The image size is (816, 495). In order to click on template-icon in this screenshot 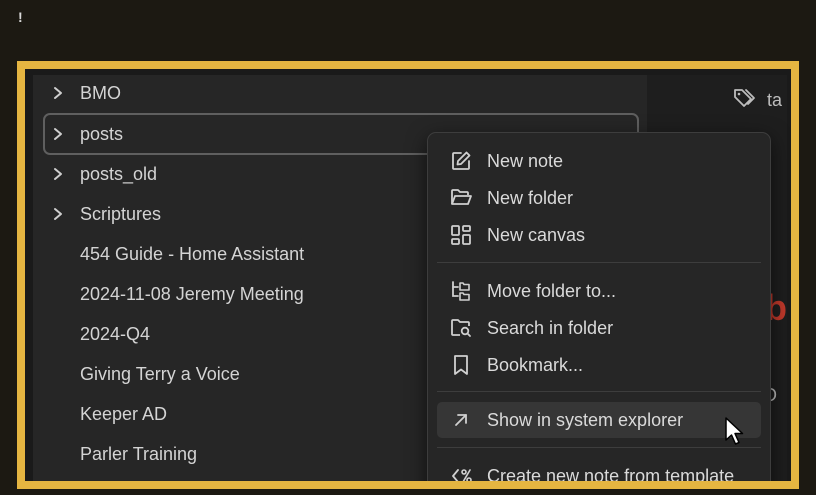, I will do `click(461, 473)`.